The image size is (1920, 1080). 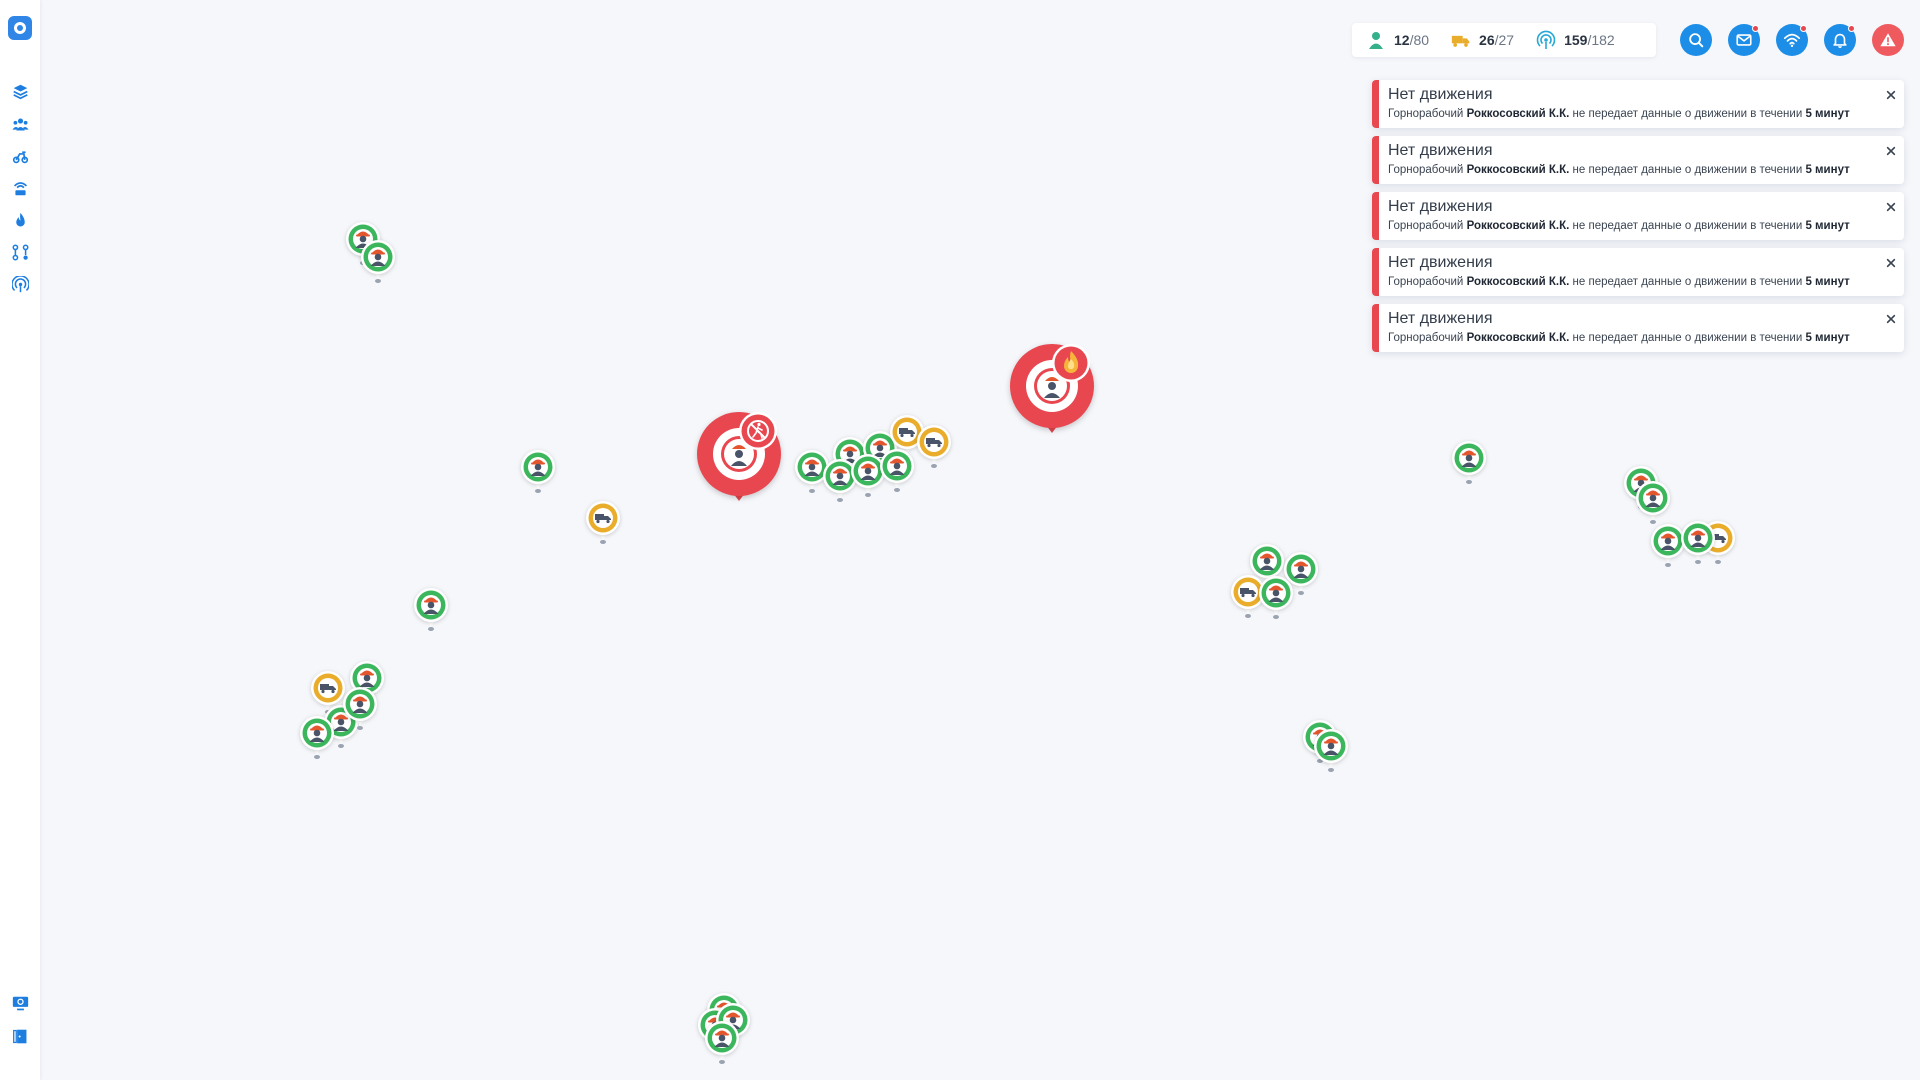 I want to click on monitor-icon, so click(x=20, y=1003).